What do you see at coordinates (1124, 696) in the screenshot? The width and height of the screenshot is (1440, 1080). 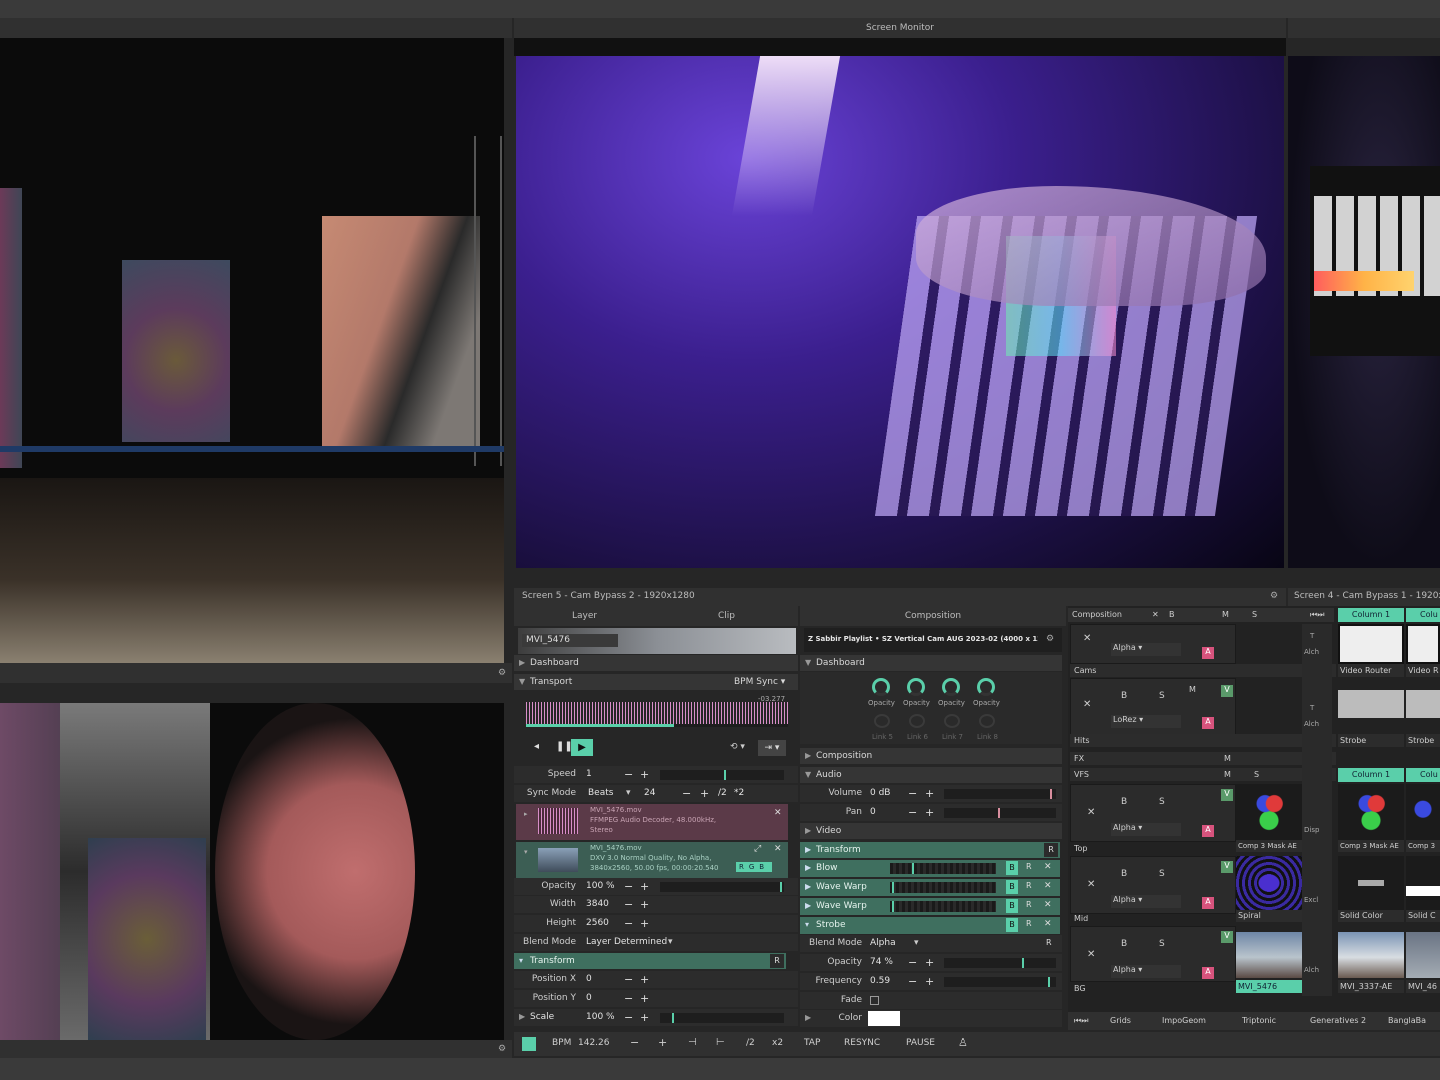 I see `hits-b-button: B` at bounding box center [1124, 696].